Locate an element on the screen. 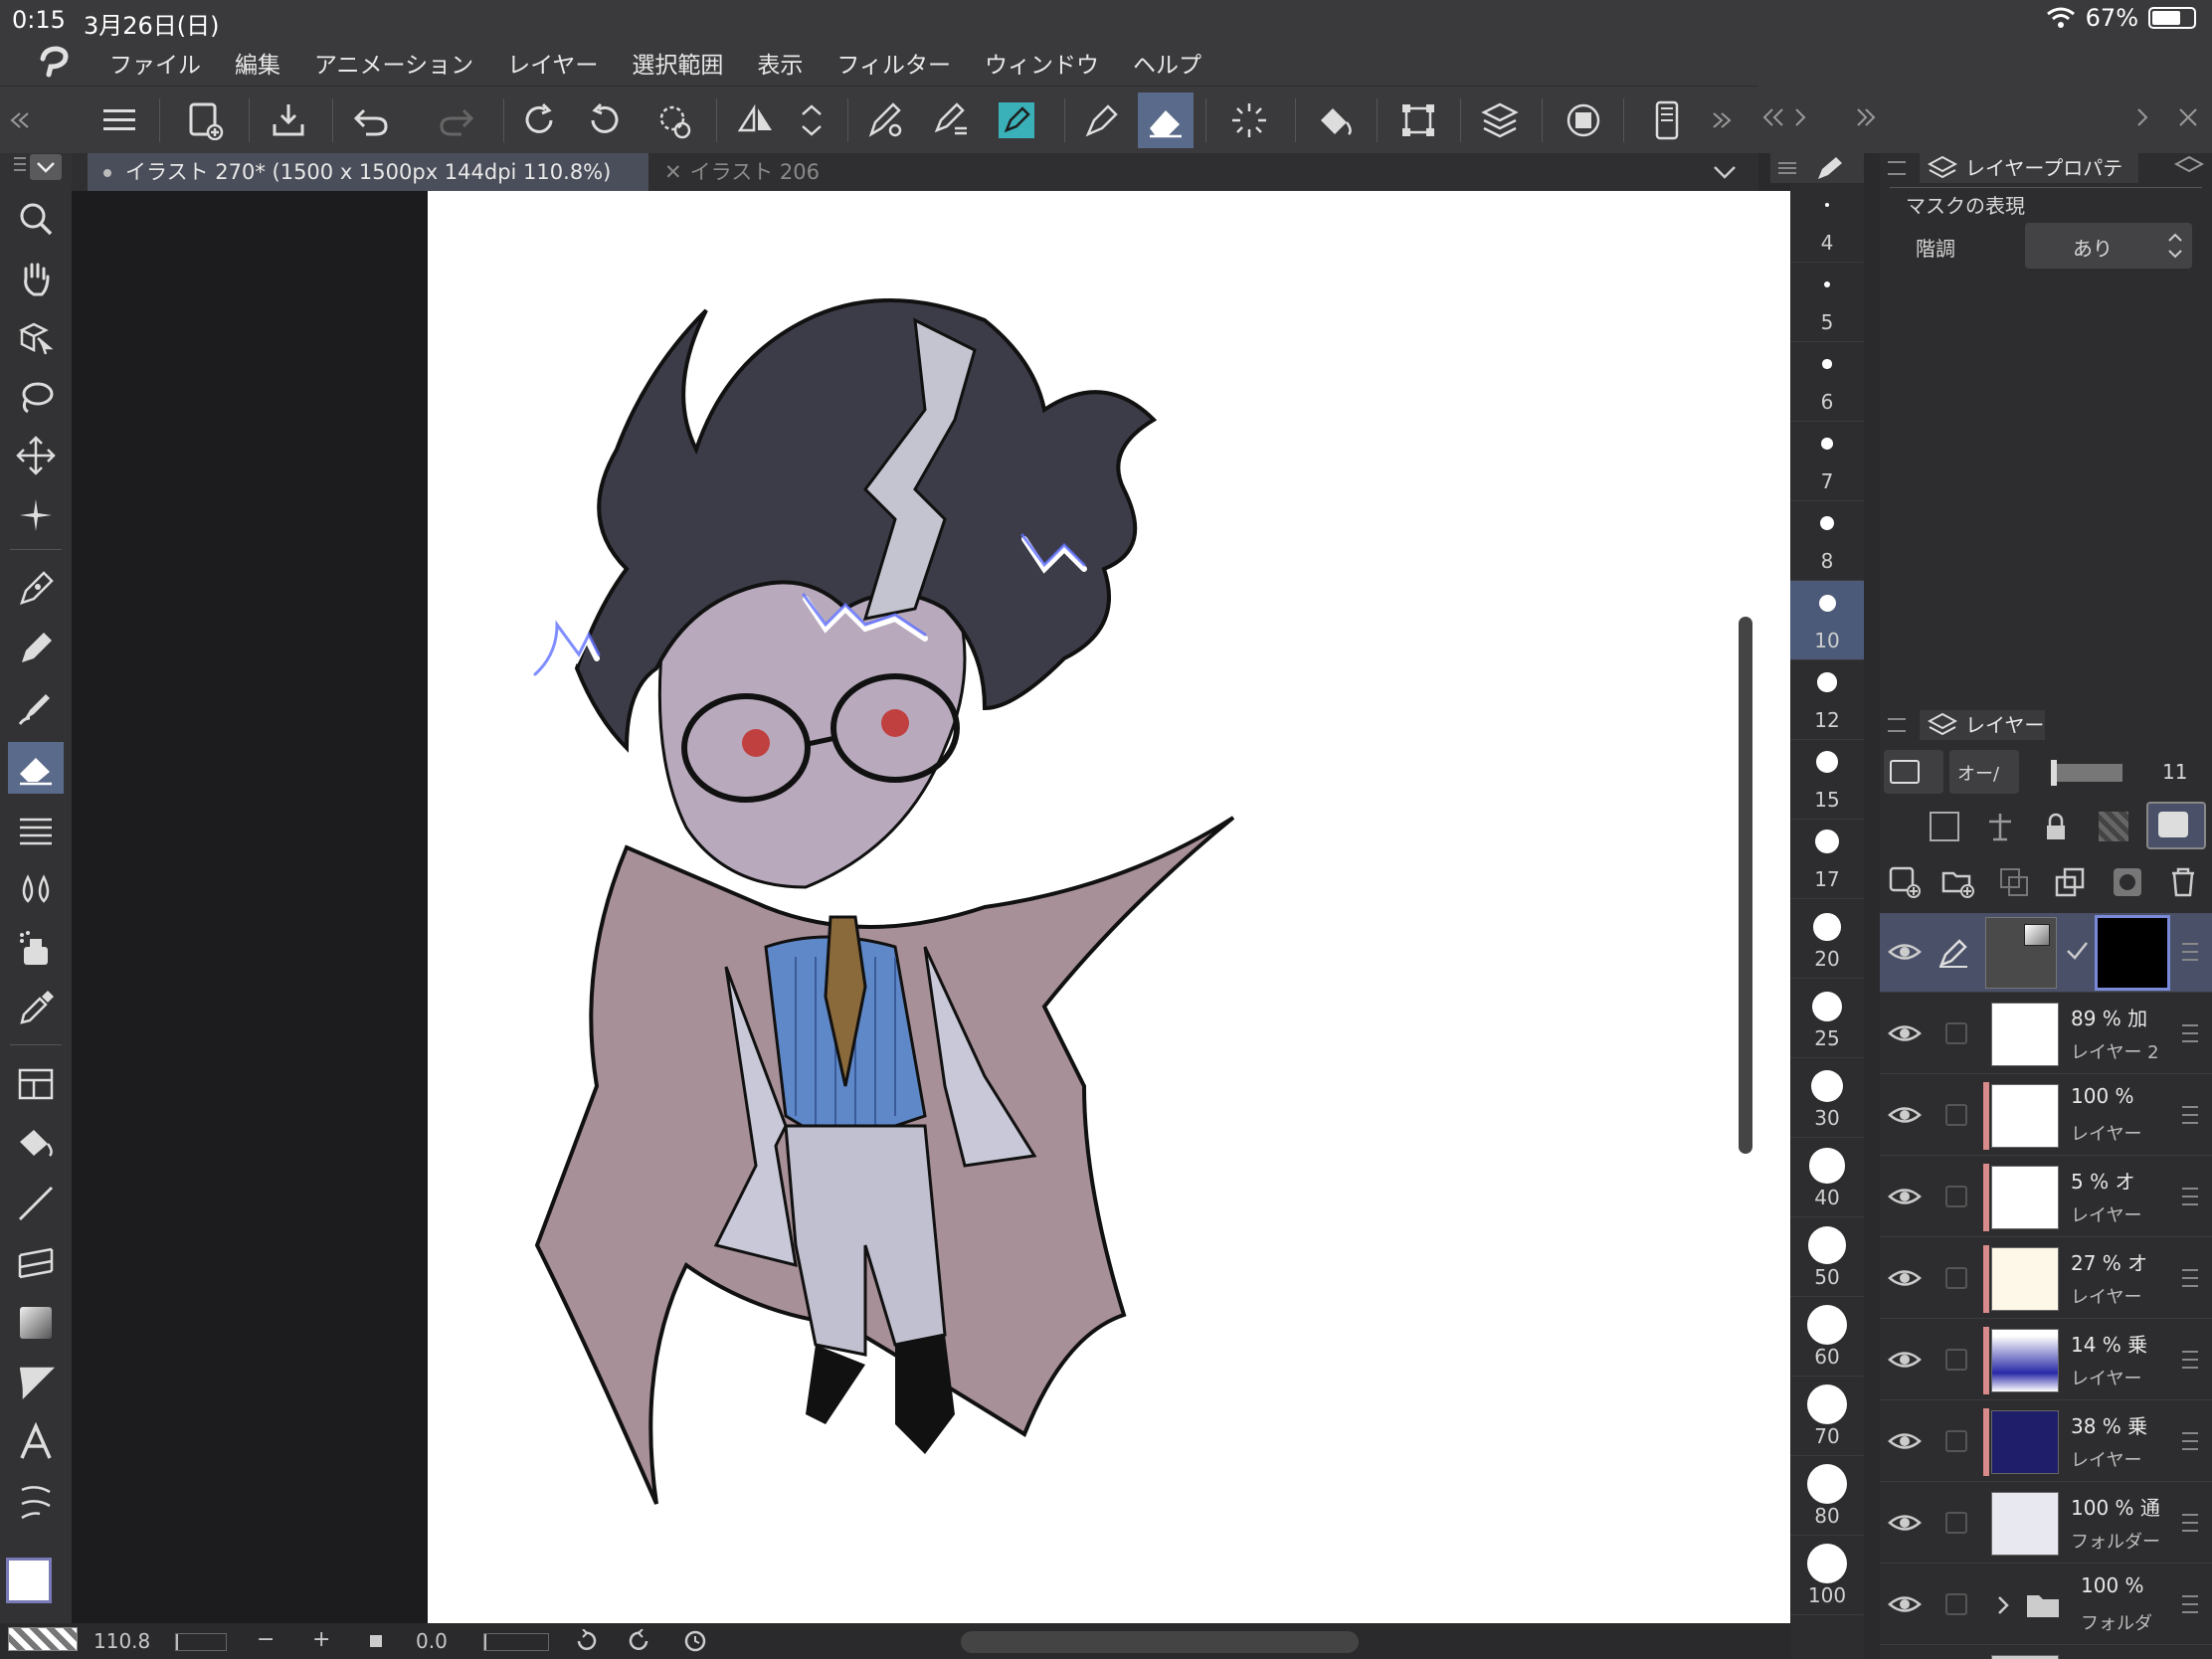 This screenshot has width=2212, height=1659. select-spinner-icon is located at coordinates (1249, 120).